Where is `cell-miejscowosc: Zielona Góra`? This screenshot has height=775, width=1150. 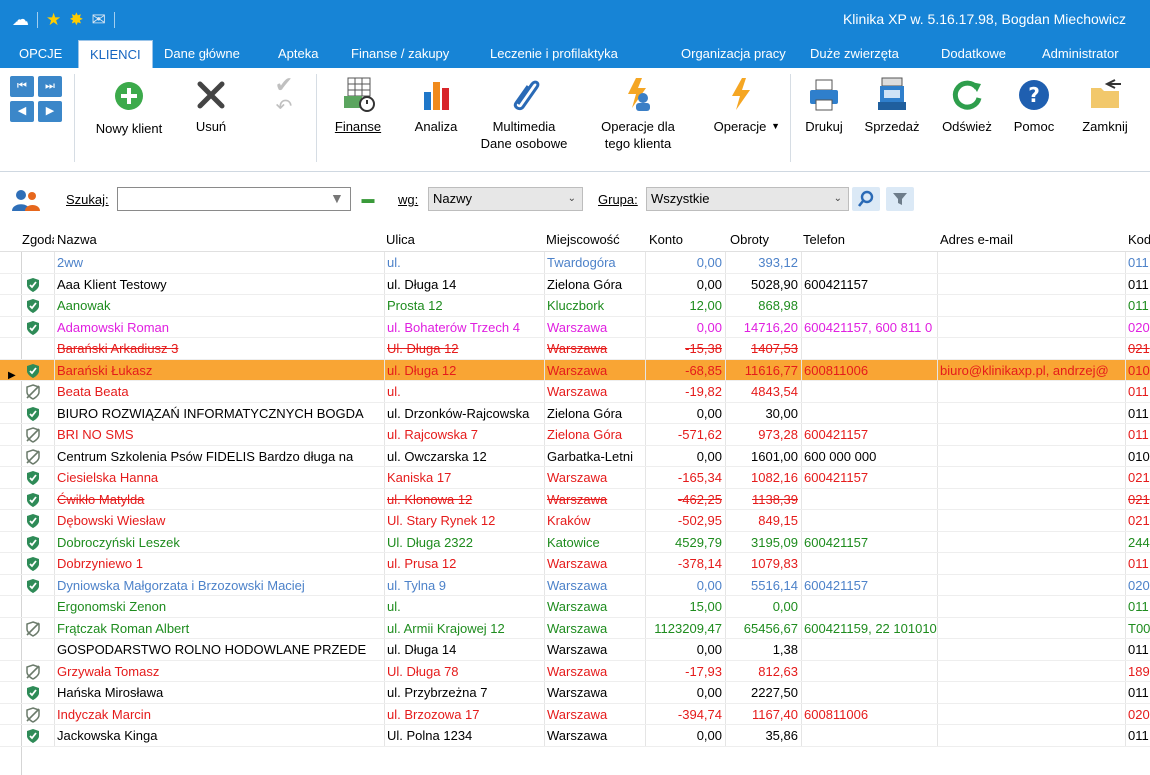 cell-miejscowosc: Zielona Góra is located at coordinates (585, 434).